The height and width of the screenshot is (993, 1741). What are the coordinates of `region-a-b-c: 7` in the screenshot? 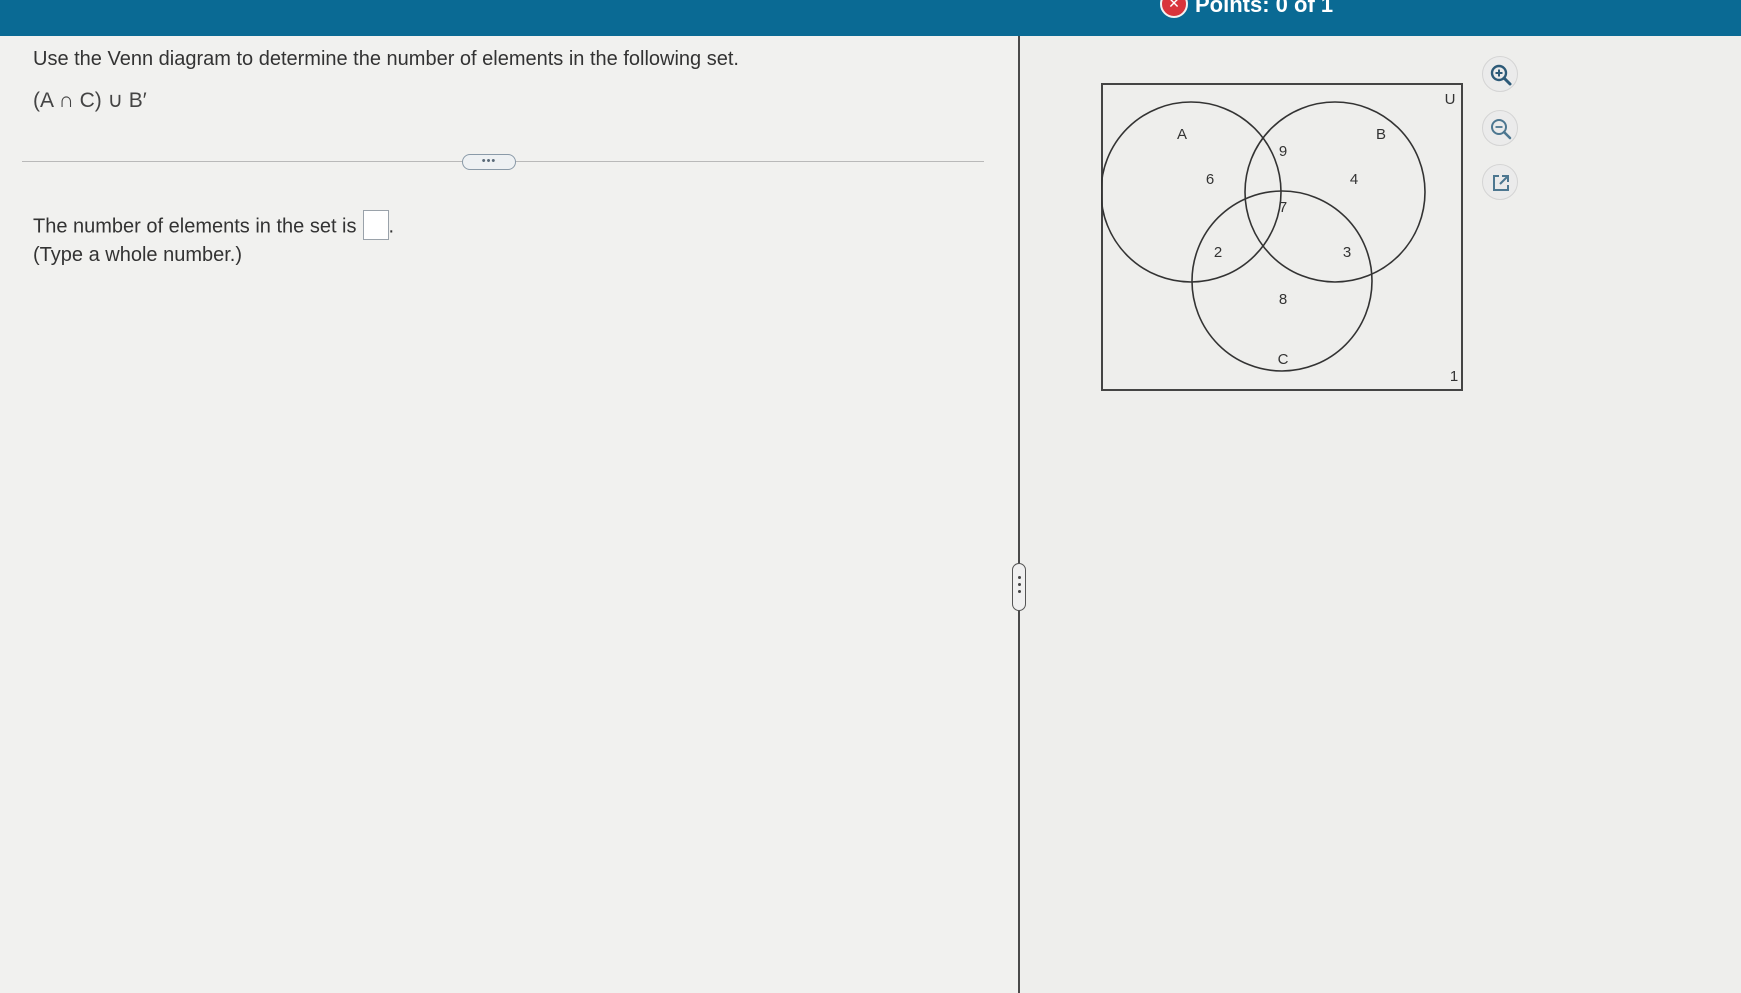 It's located at (1283, 207).